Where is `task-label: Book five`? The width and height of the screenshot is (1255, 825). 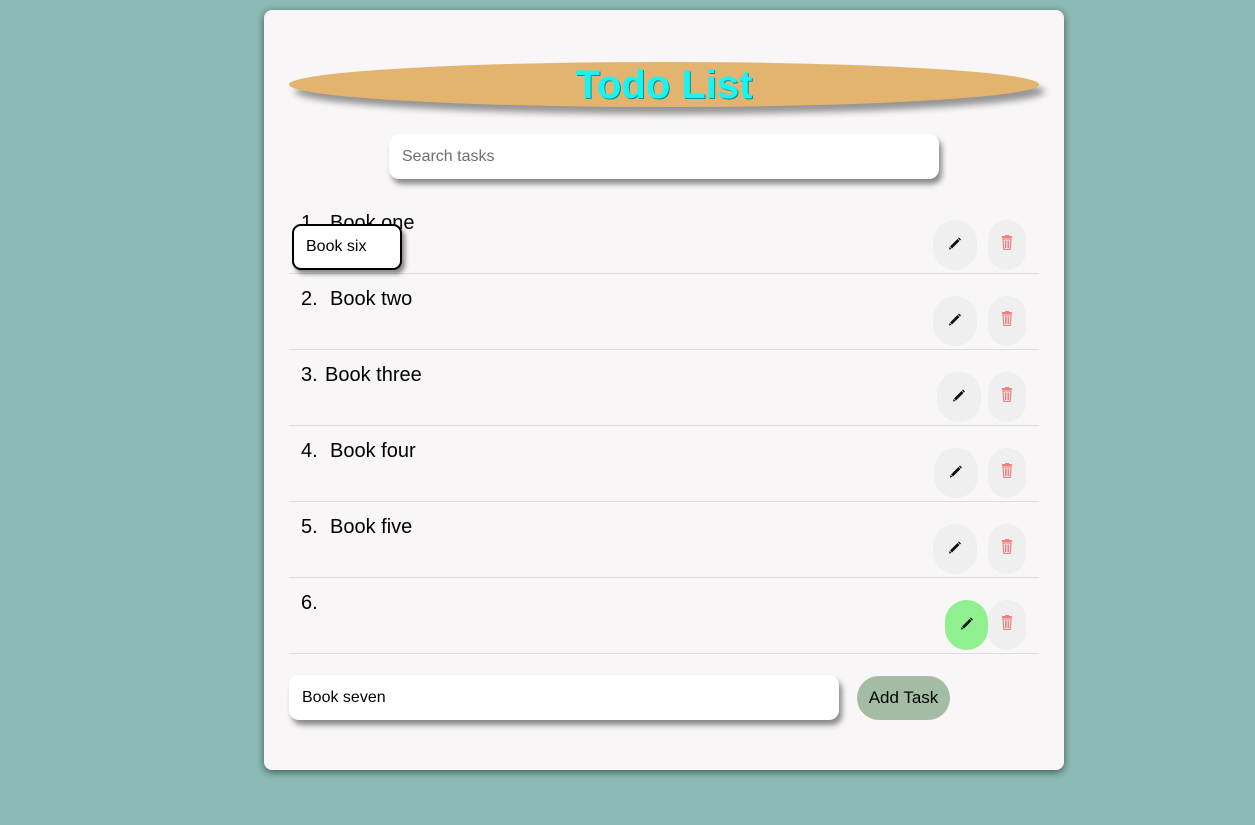 task-label: Book five is located at coordinates (371, 527).